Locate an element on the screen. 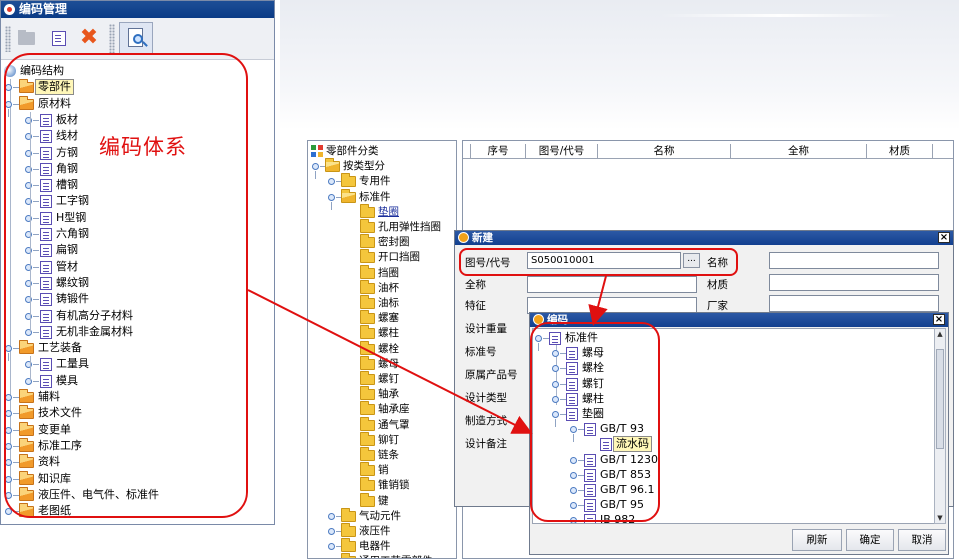  table-header-cell: 图号/代号 is located at coordinates (562, 151).